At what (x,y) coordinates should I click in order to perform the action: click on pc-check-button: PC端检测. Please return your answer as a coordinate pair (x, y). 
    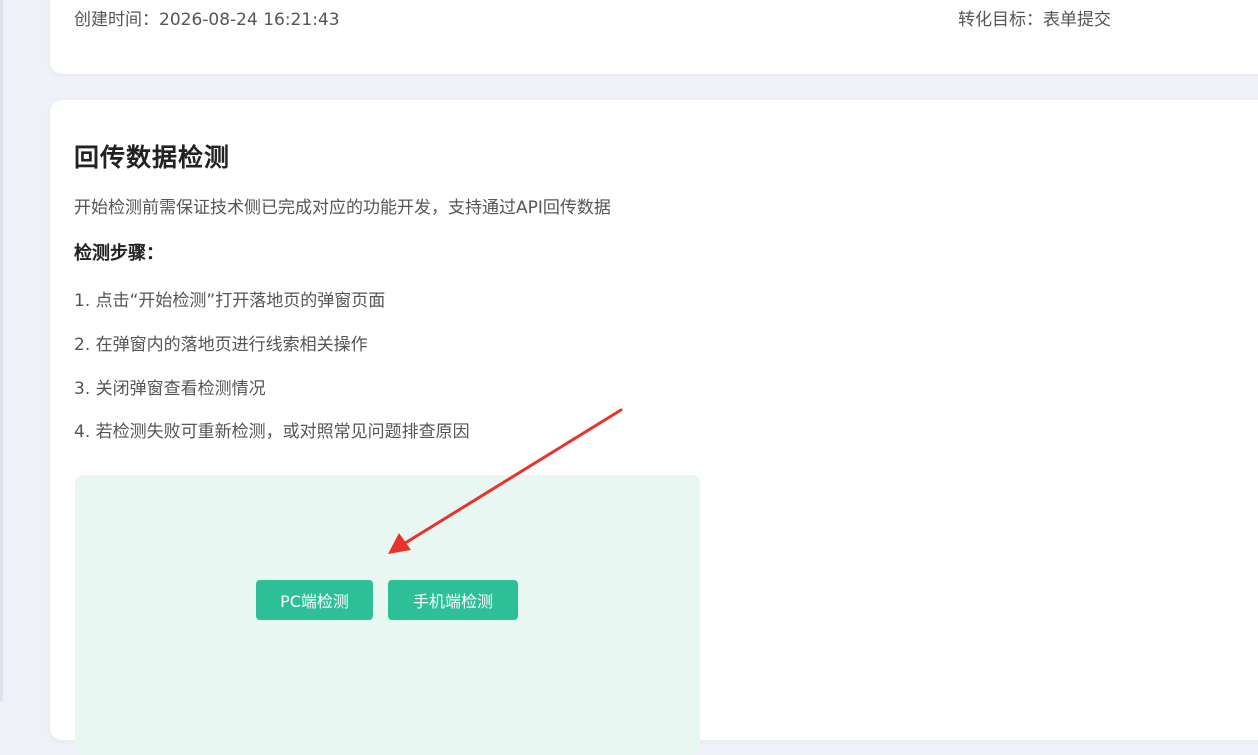
    Looking at the image, I should click on (314, 600).